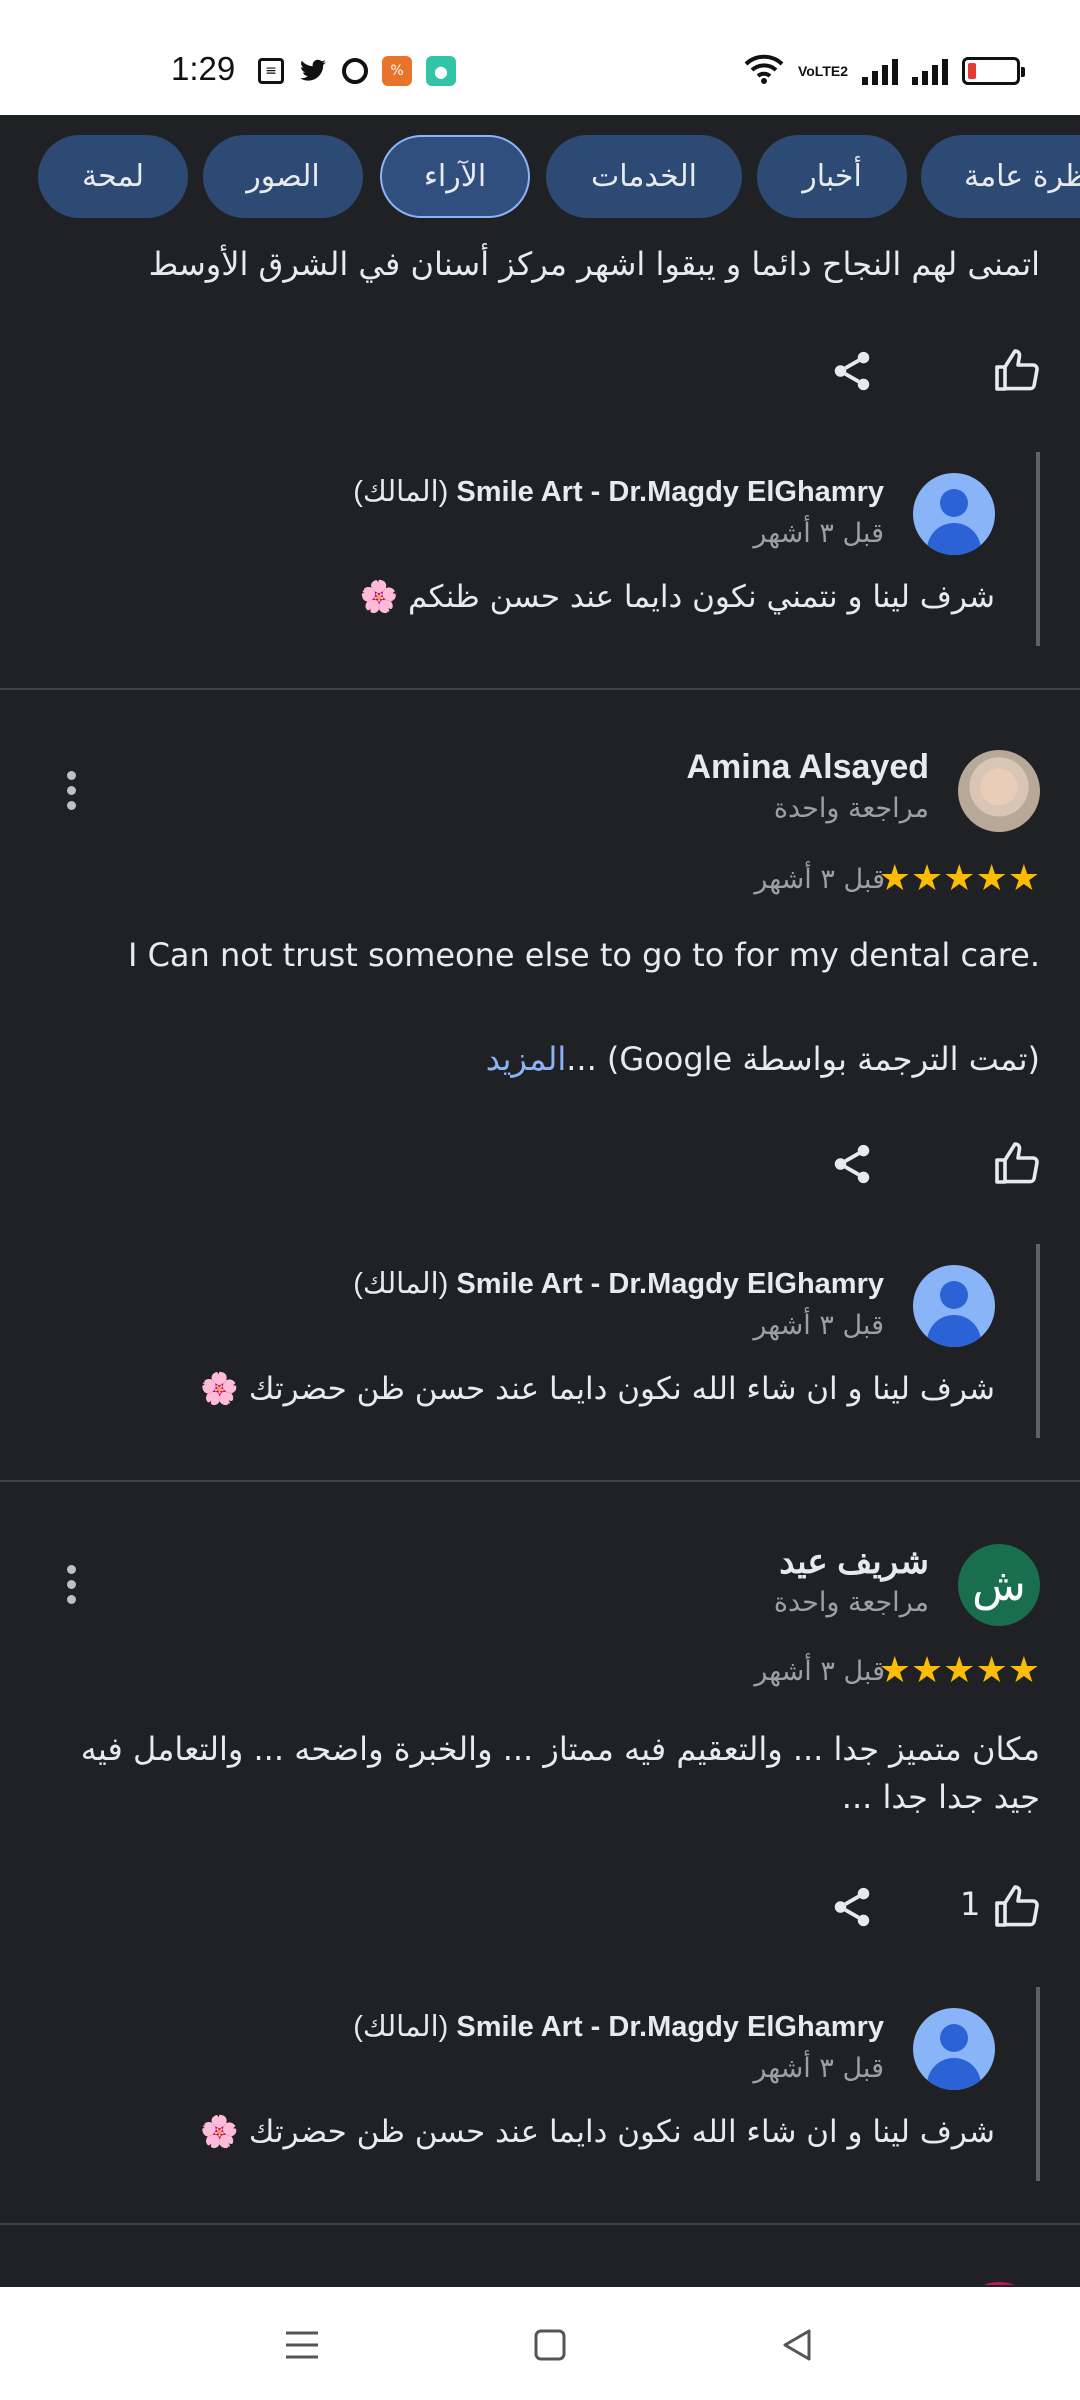 This screenshot has height=2400, width=1080. What do you see at coordinates (797, 2345) in the screenshot?
I see `back-button` at bounding box center [797, 2345].